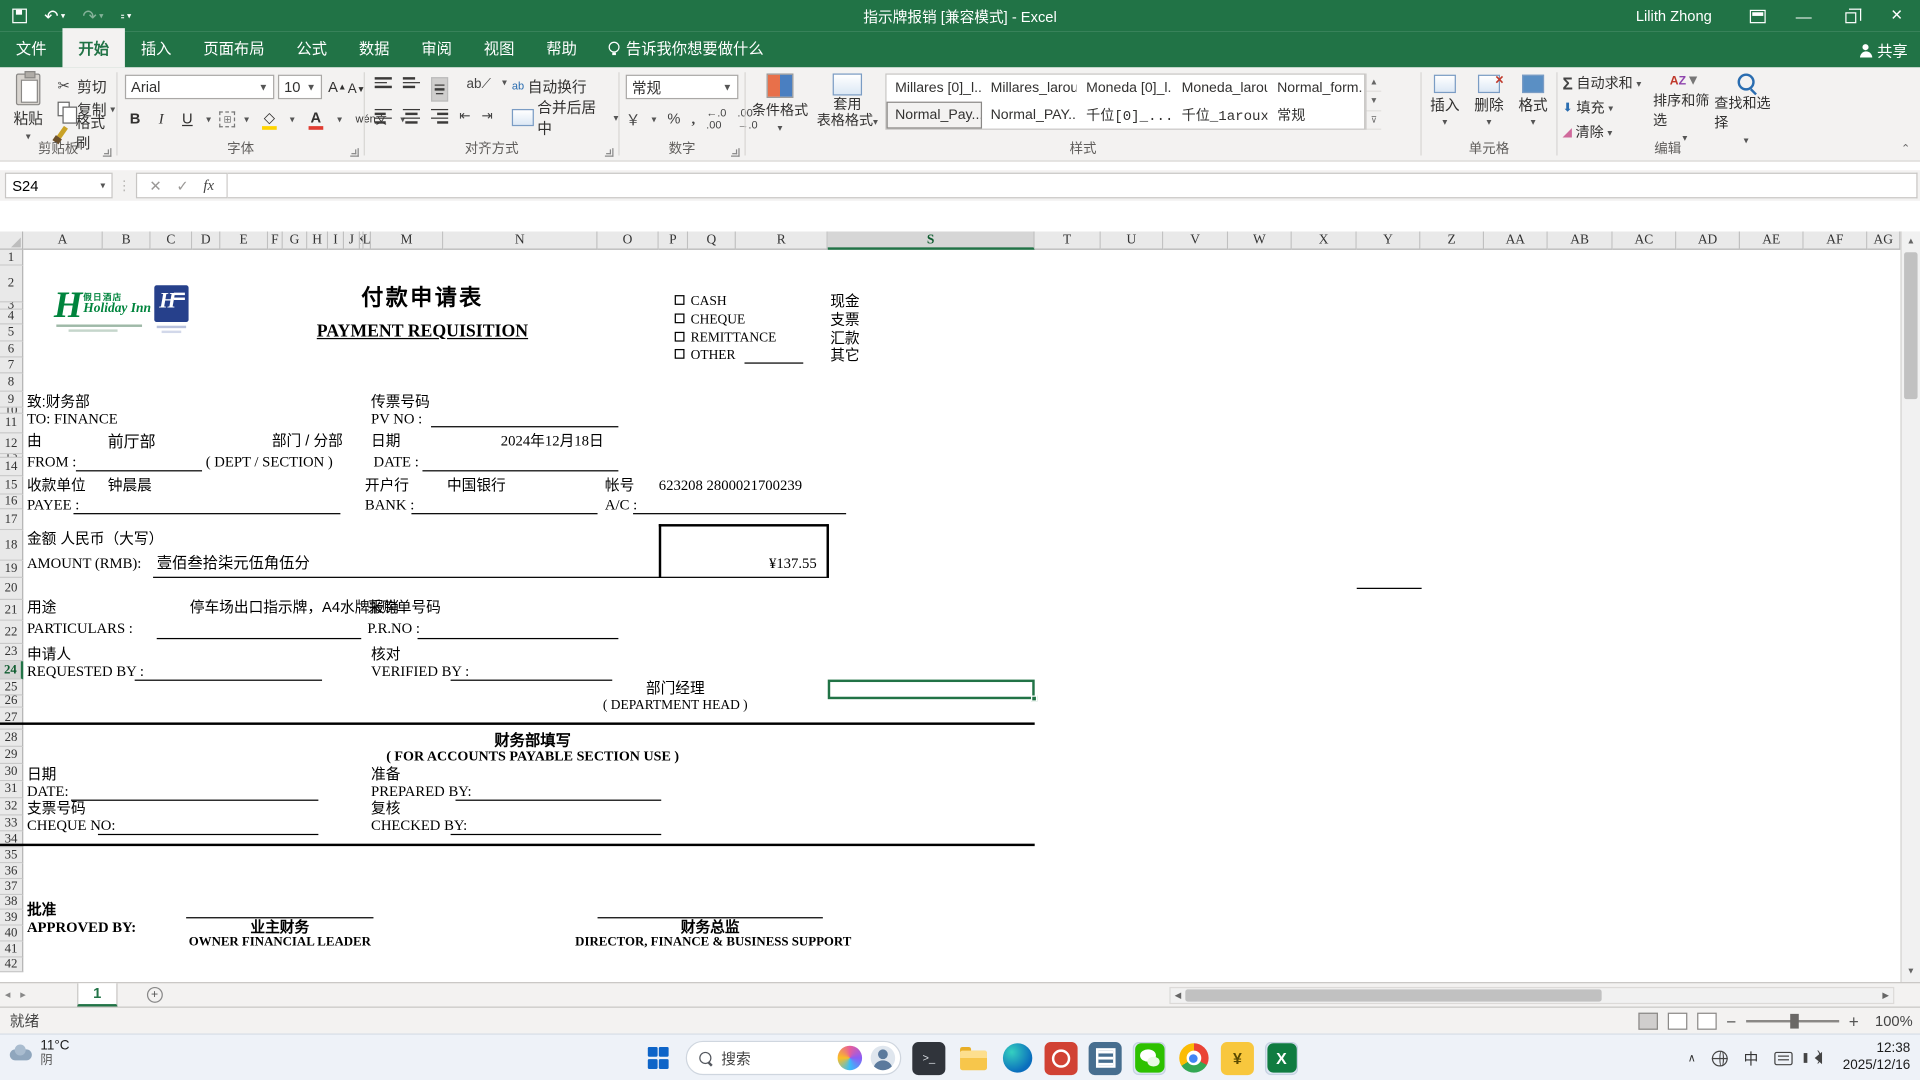 The width and height of the screenshot is (1920, 1080). I want to click on minimize-button: —, so click(1803, 16).